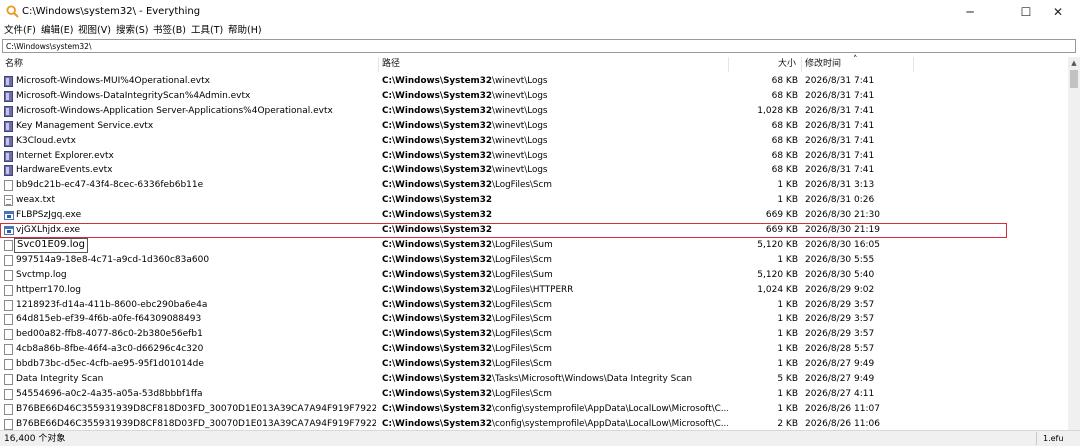 This screenshot has width=1080, height=446. Describe the element at coordinates (540, 63) in the screenshot. I see `column-header: 名称 路径 大小 修改时间 ˄` at that location.